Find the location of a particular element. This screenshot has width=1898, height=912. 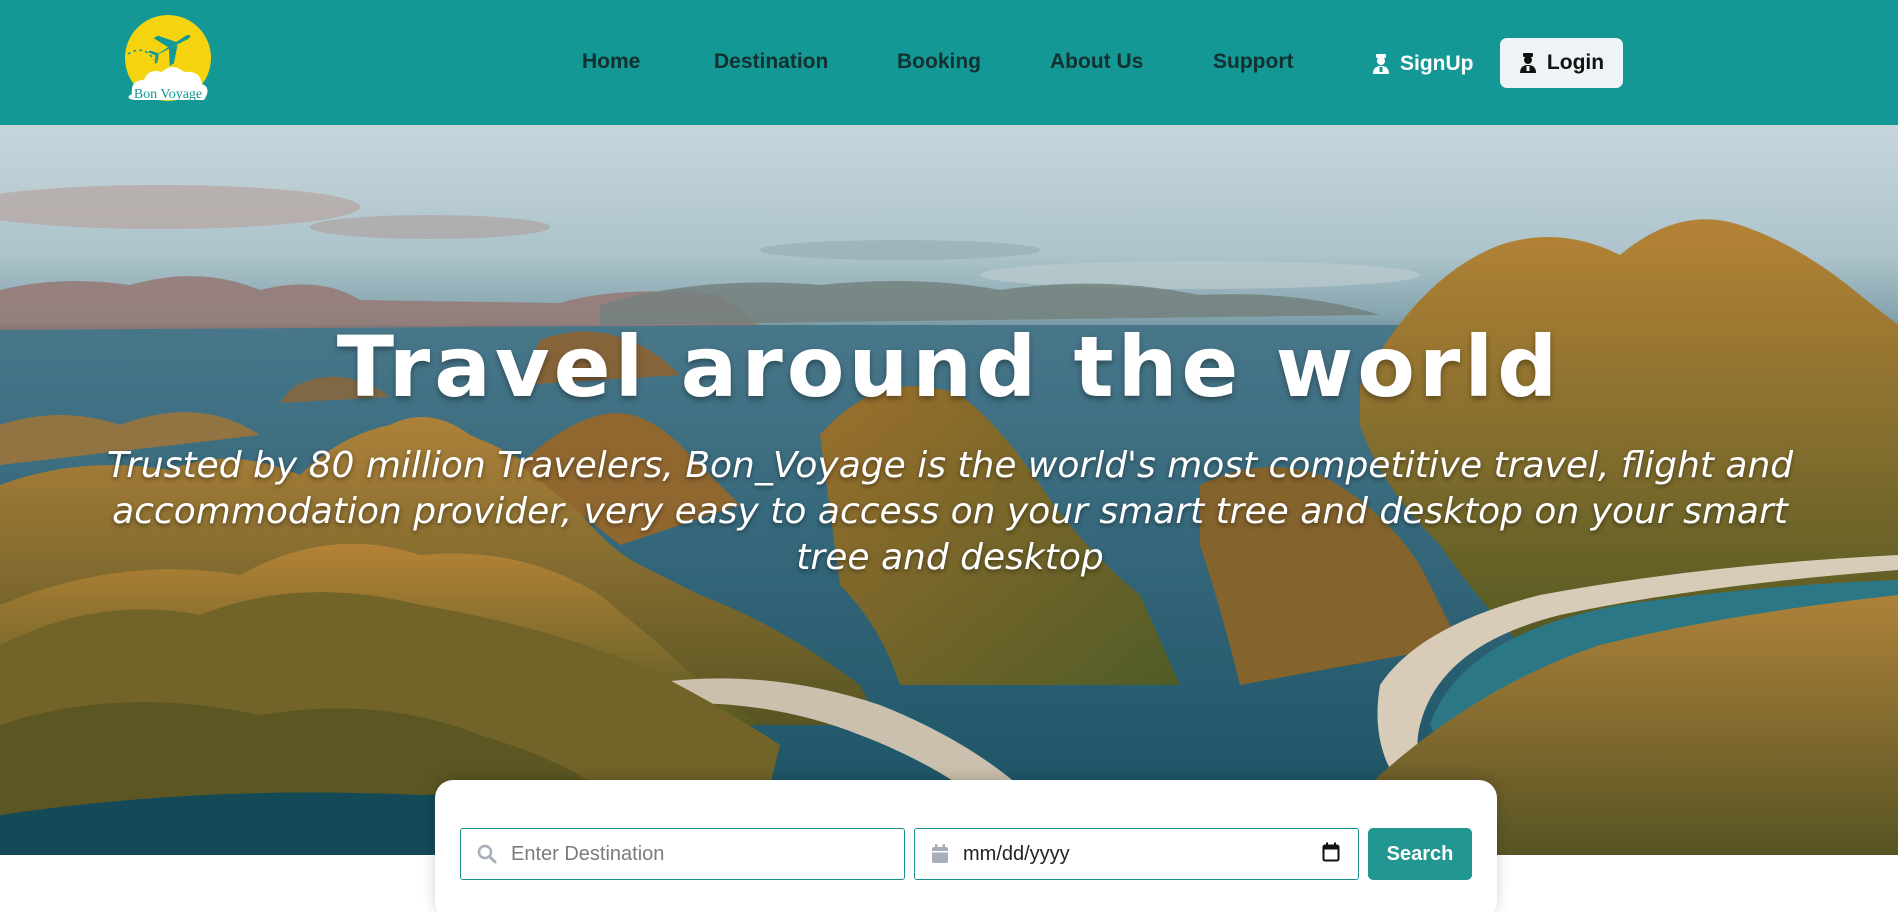

calendar-icon is located at coordinates (940, 854).